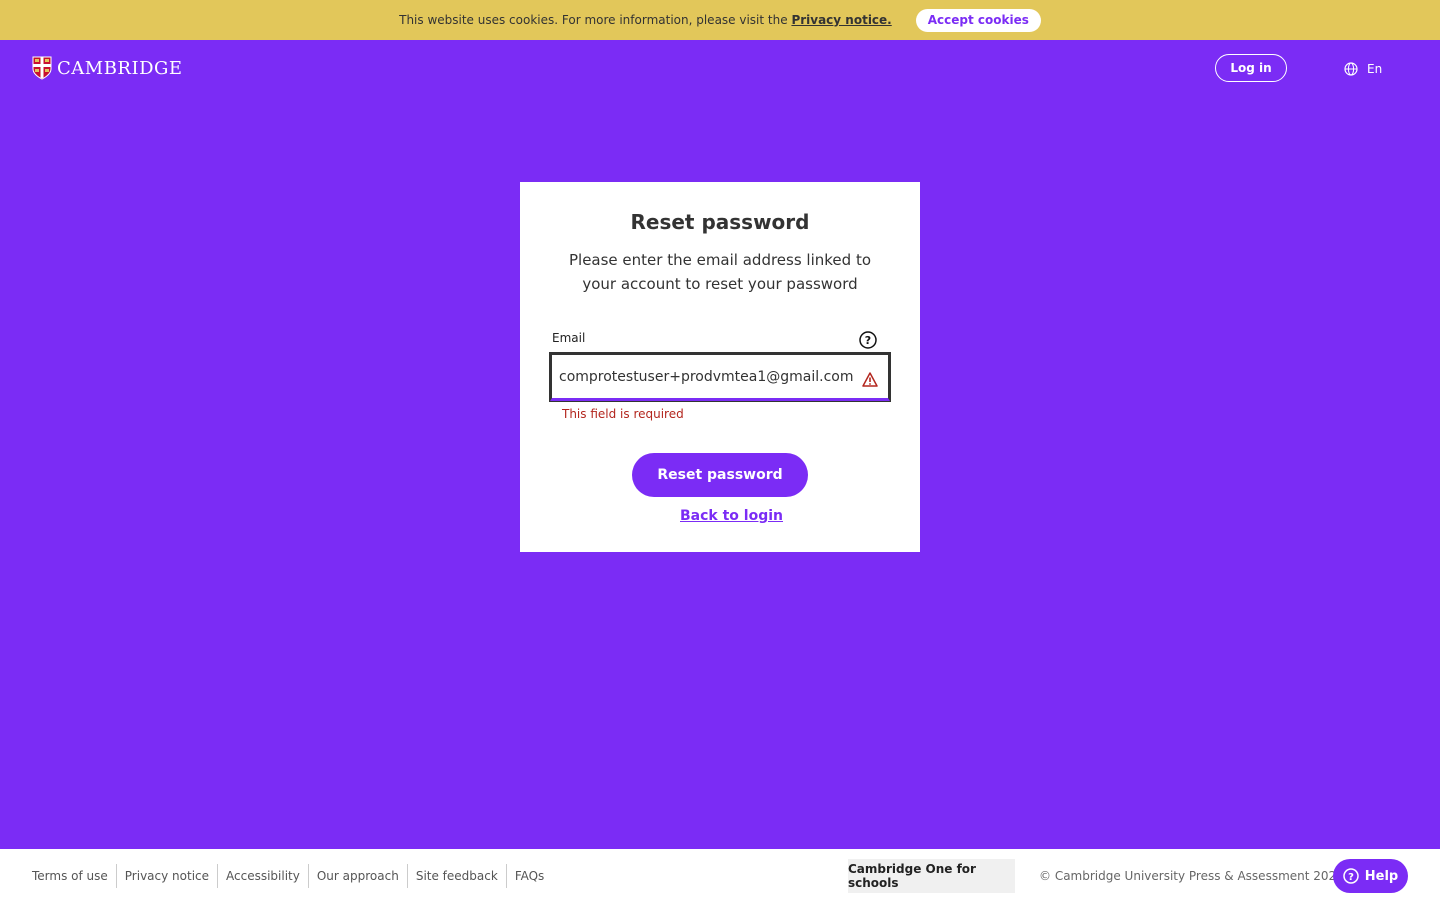  Describe the element at coordinates (42, 68) in the screenshot. I see `cambridge-shield-icon` at that location.